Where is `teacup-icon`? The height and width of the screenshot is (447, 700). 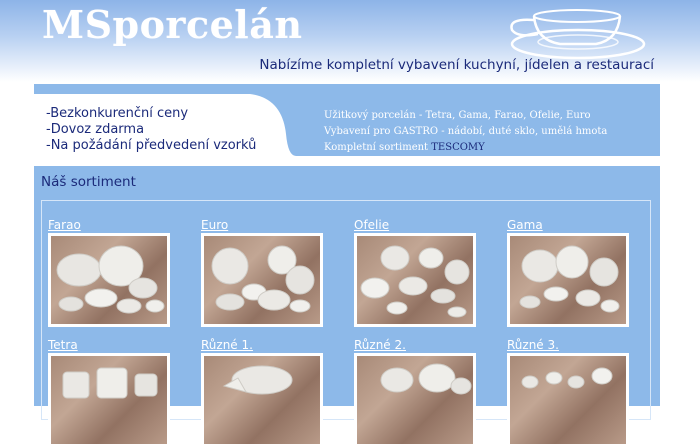
teacup-icon is located at coordinates (578, 34).